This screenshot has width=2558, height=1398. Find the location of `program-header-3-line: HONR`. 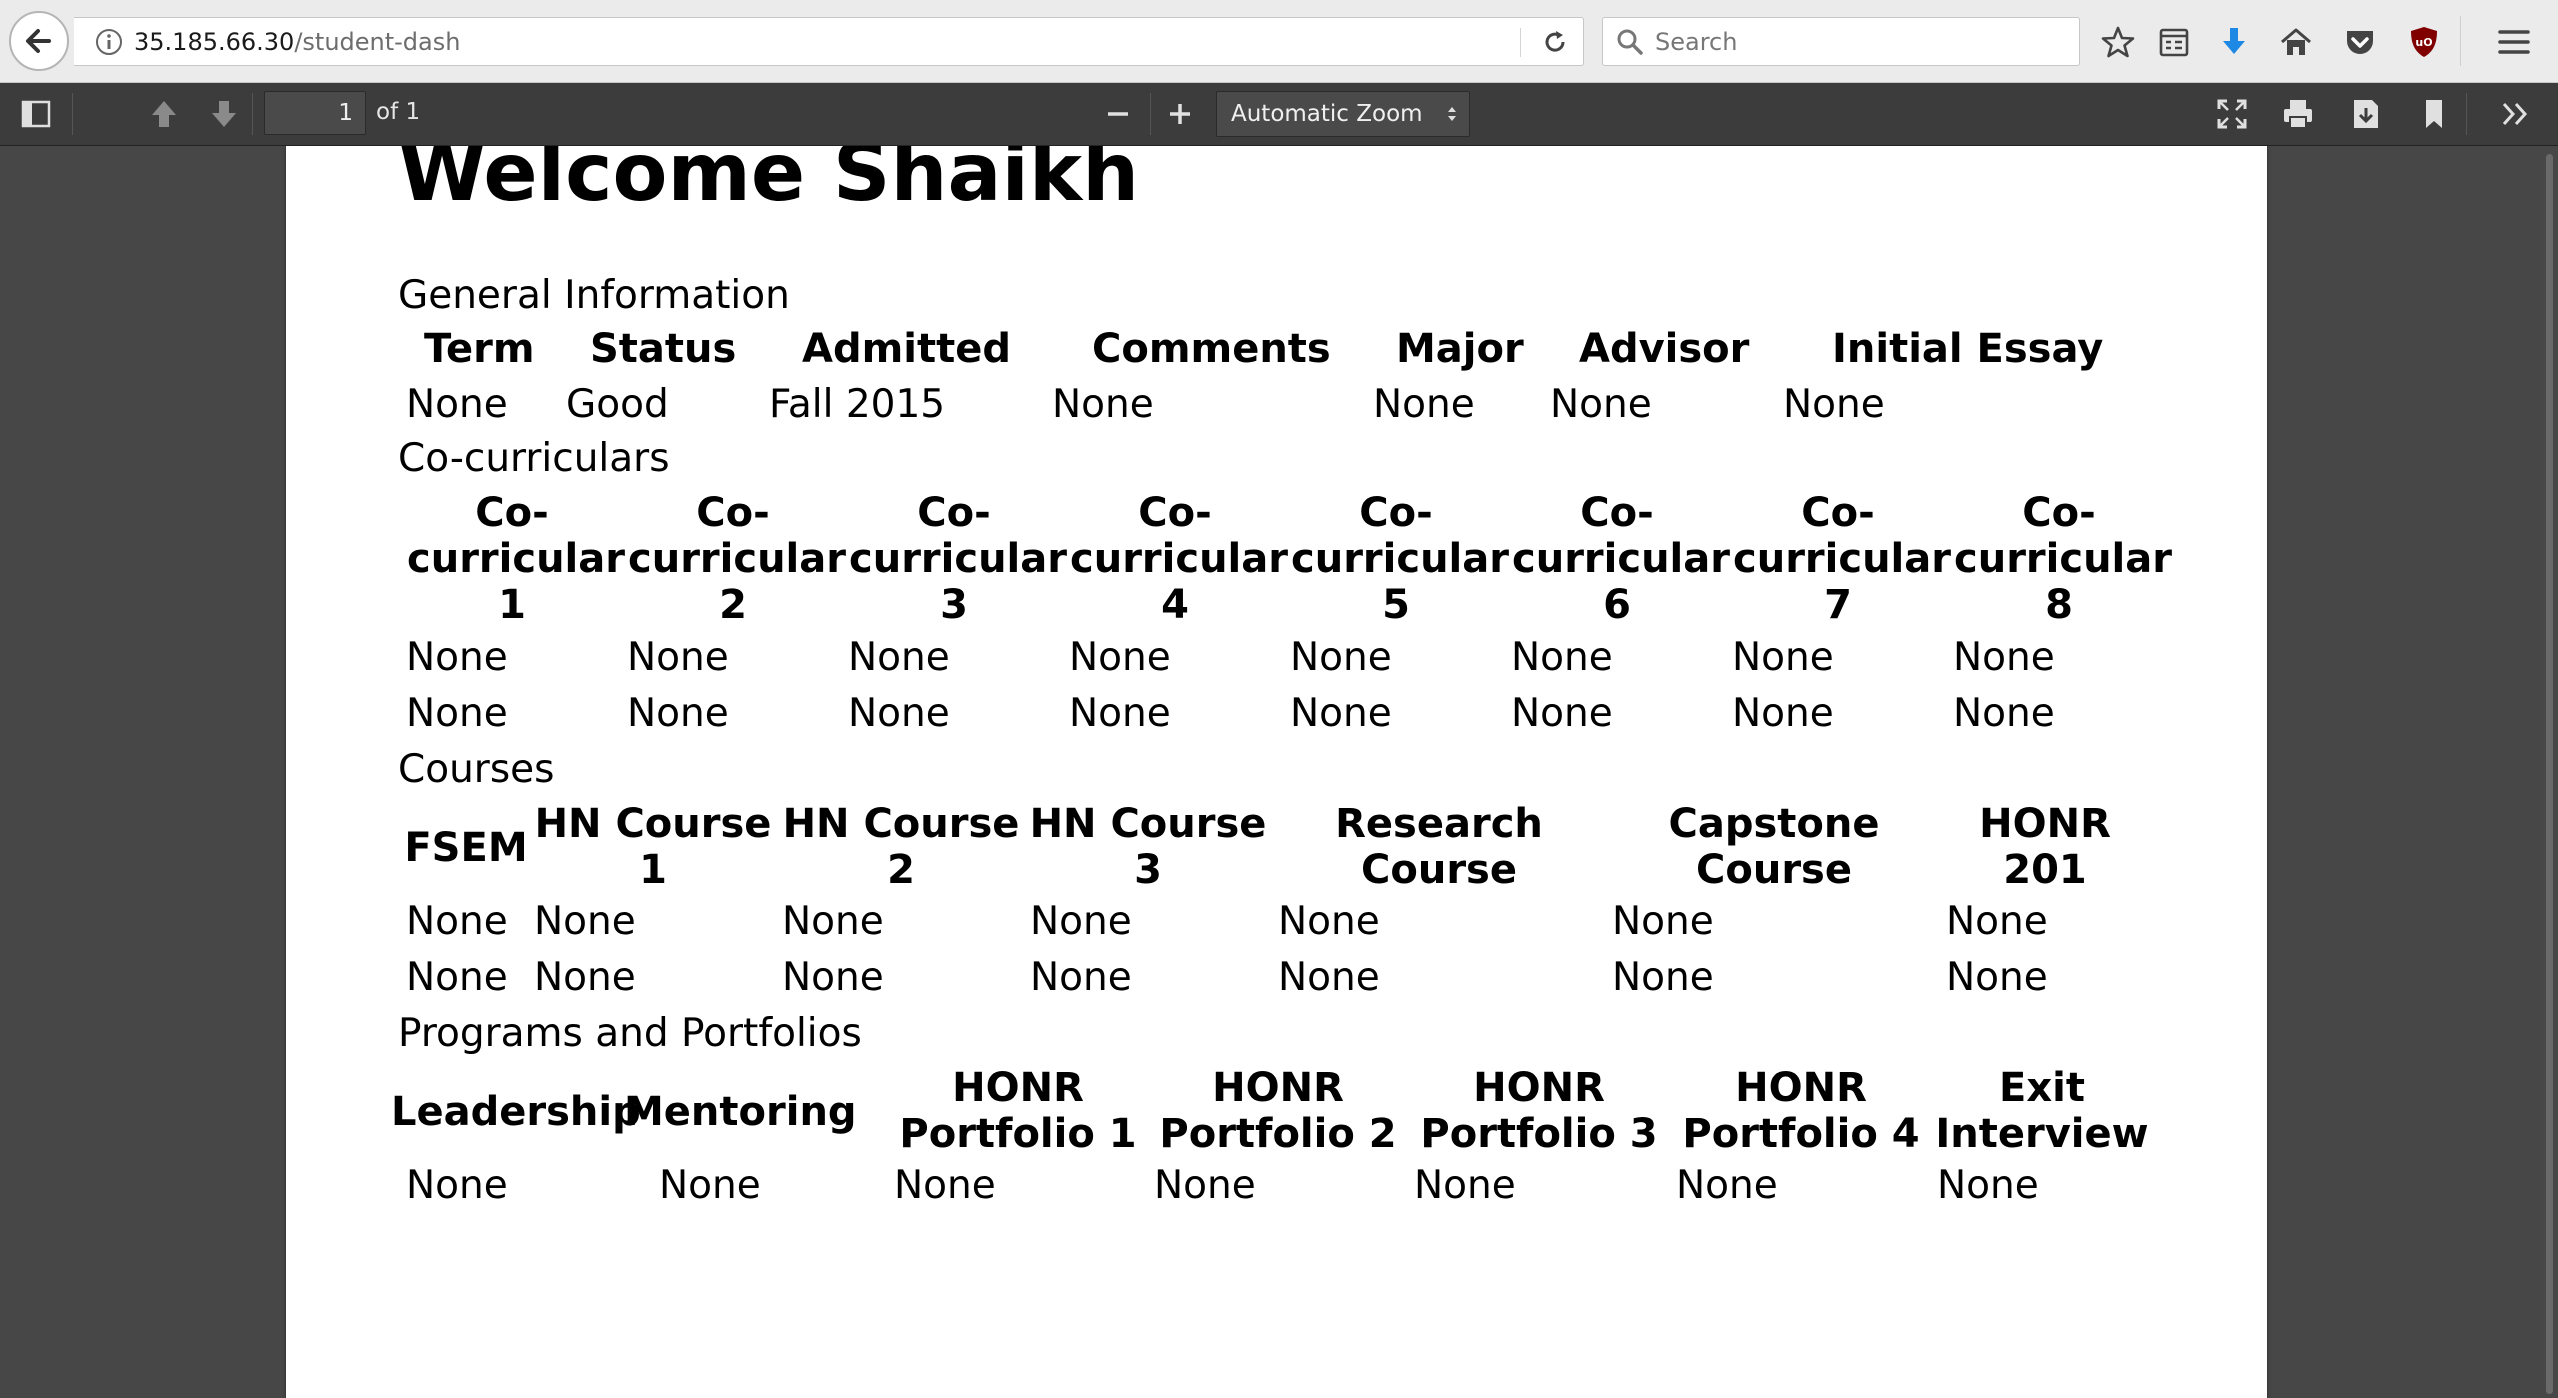

program-header-3-line: HONR is located at coordinates (1018, 1088).